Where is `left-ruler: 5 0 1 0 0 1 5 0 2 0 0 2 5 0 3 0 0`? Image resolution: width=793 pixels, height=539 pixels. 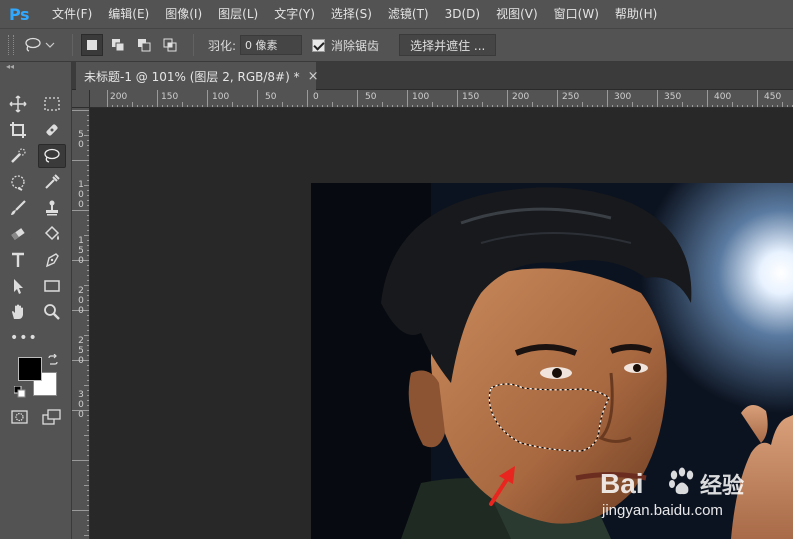
left-ruler: 5 0 1 0 0 1 5 0 2 0 0 2 5 0 3 0 0 is located at coordinates (81, 323).